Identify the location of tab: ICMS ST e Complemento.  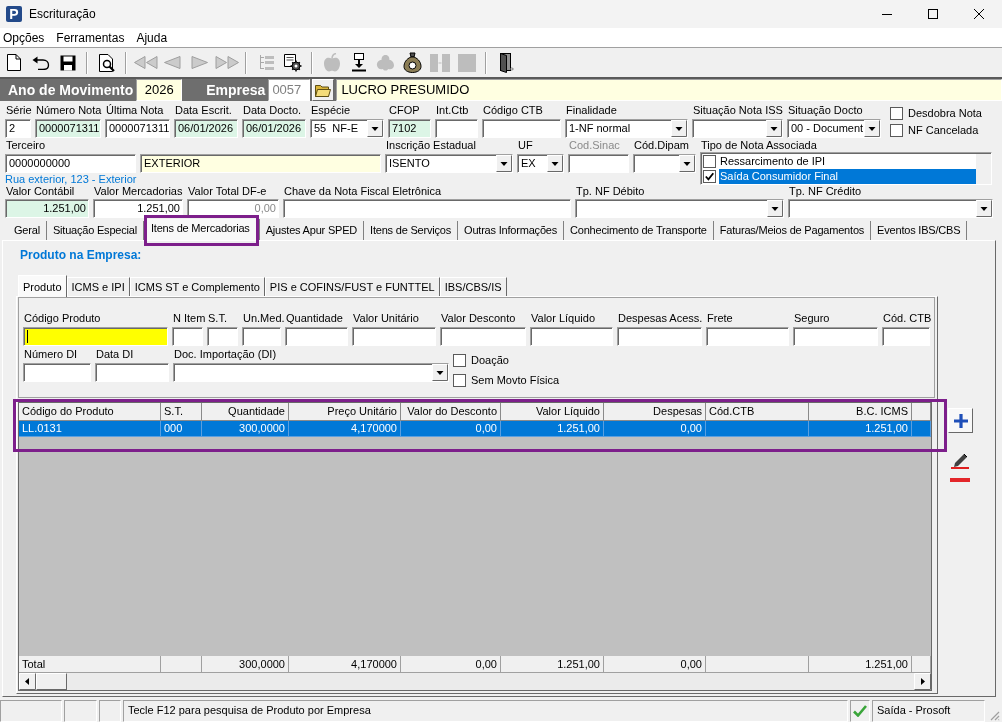
(197, 286).